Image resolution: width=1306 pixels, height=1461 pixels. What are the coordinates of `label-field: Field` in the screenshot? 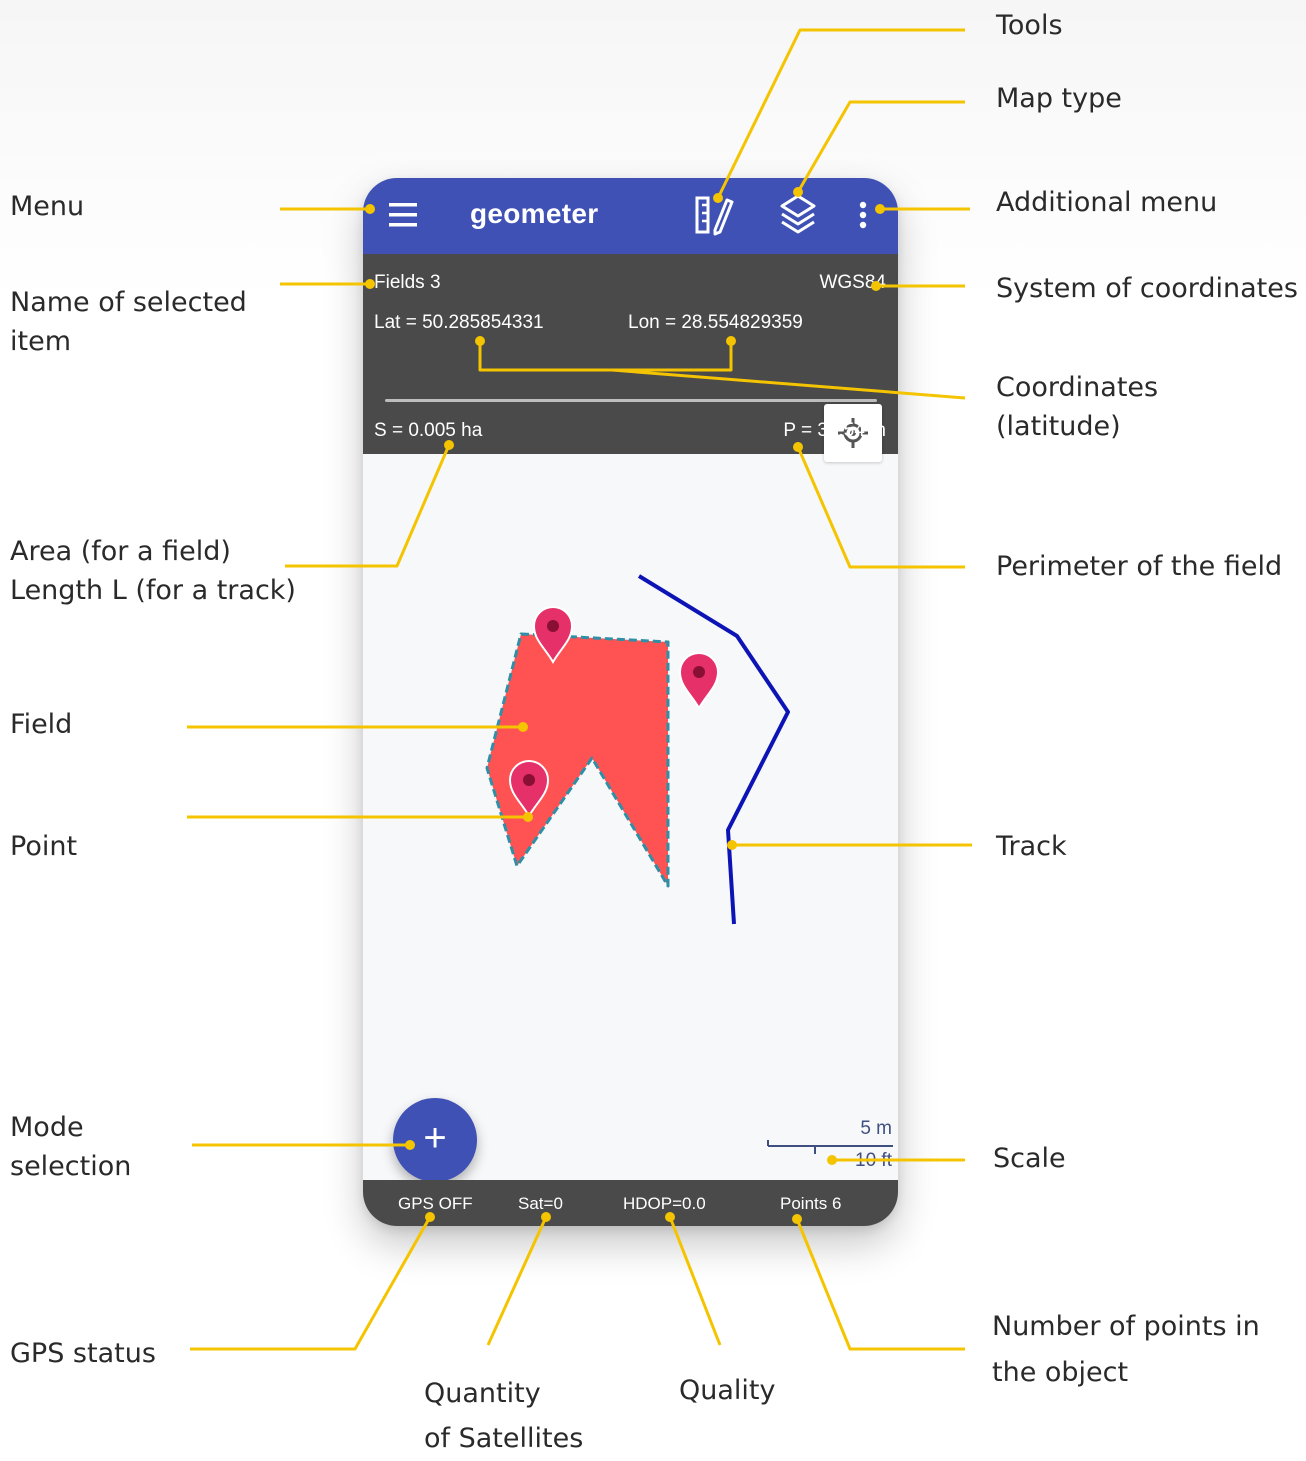 It's located at (41, 724).